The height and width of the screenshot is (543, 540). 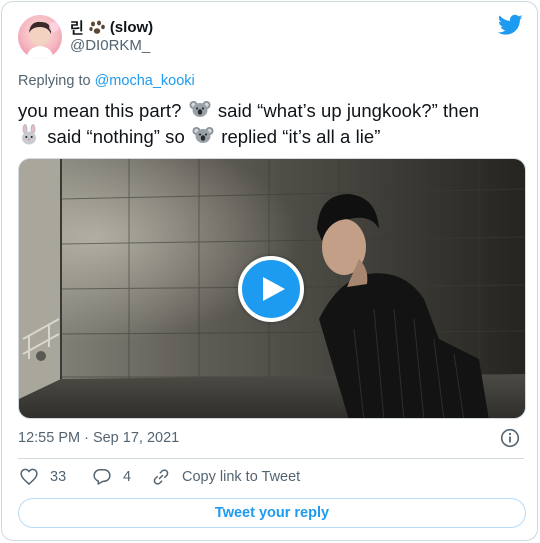 I want to click on reply-action: 4, so click(x=112, y=476).